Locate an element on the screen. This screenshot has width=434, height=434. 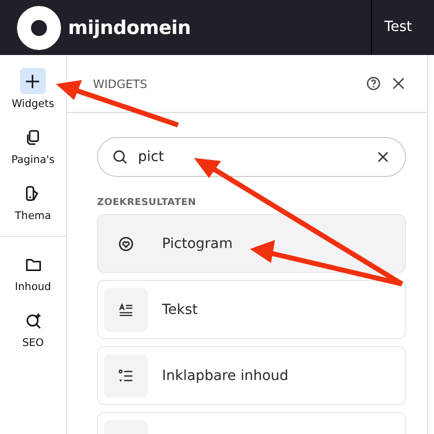
panel-title: WIDGETS is located at coordinates (120, 83).